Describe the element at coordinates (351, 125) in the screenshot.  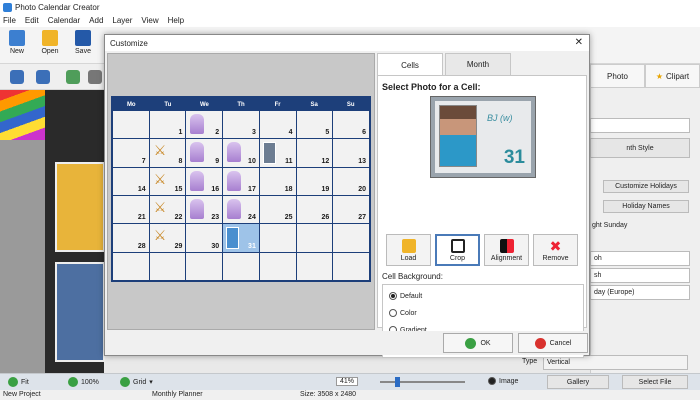
I see `day-cell: 6` at that location.